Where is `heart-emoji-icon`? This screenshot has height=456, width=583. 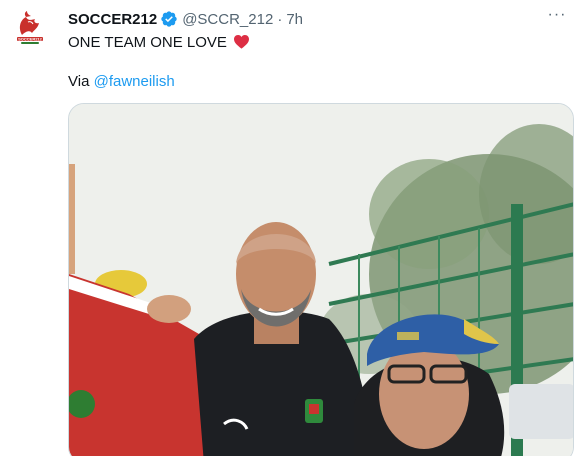 heart-emoji-icon is located at coordinates (241, 42).